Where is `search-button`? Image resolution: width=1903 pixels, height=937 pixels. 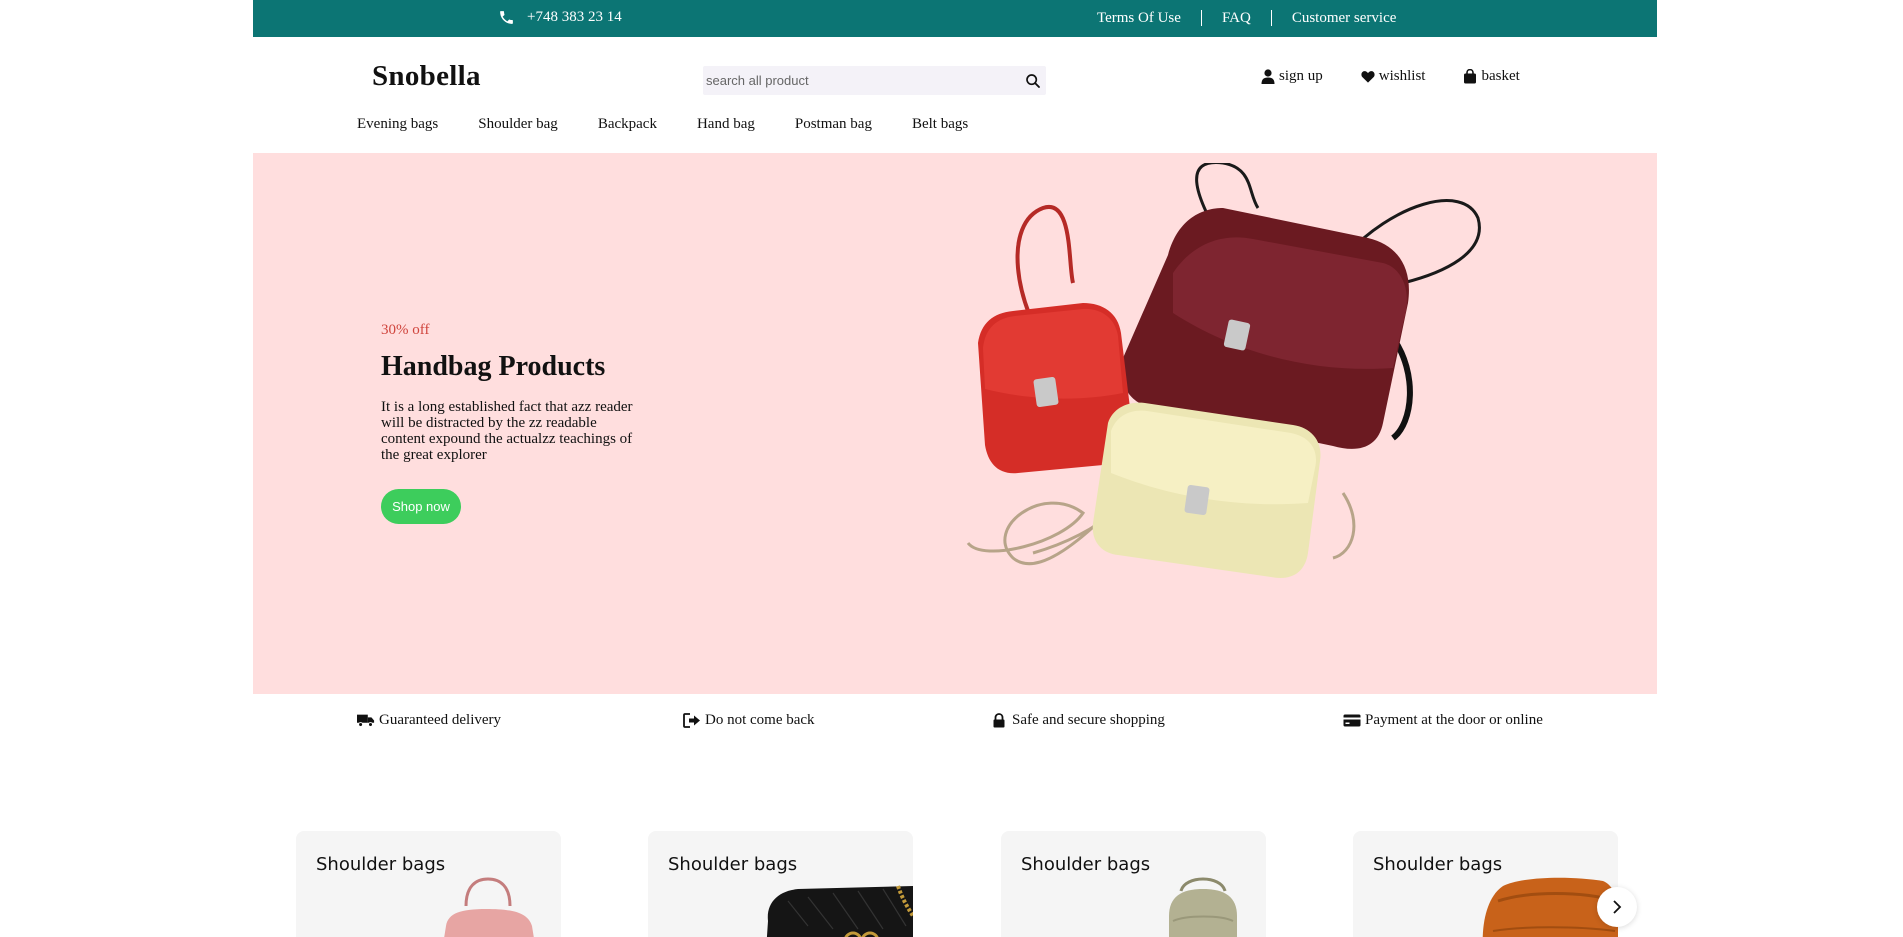 search-button is located at coordinates (1033, 81).